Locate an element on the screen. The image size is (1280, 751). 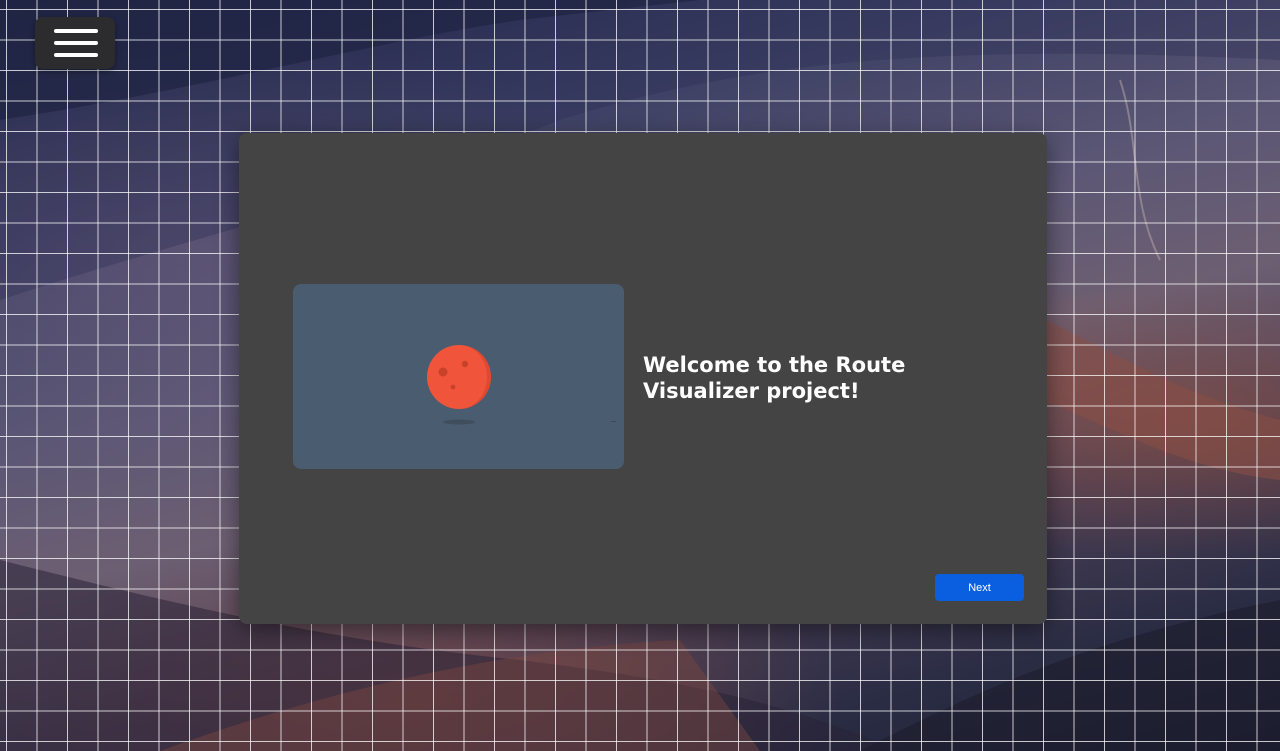
hamburger-menu-button is located at coordinates (75, 43).